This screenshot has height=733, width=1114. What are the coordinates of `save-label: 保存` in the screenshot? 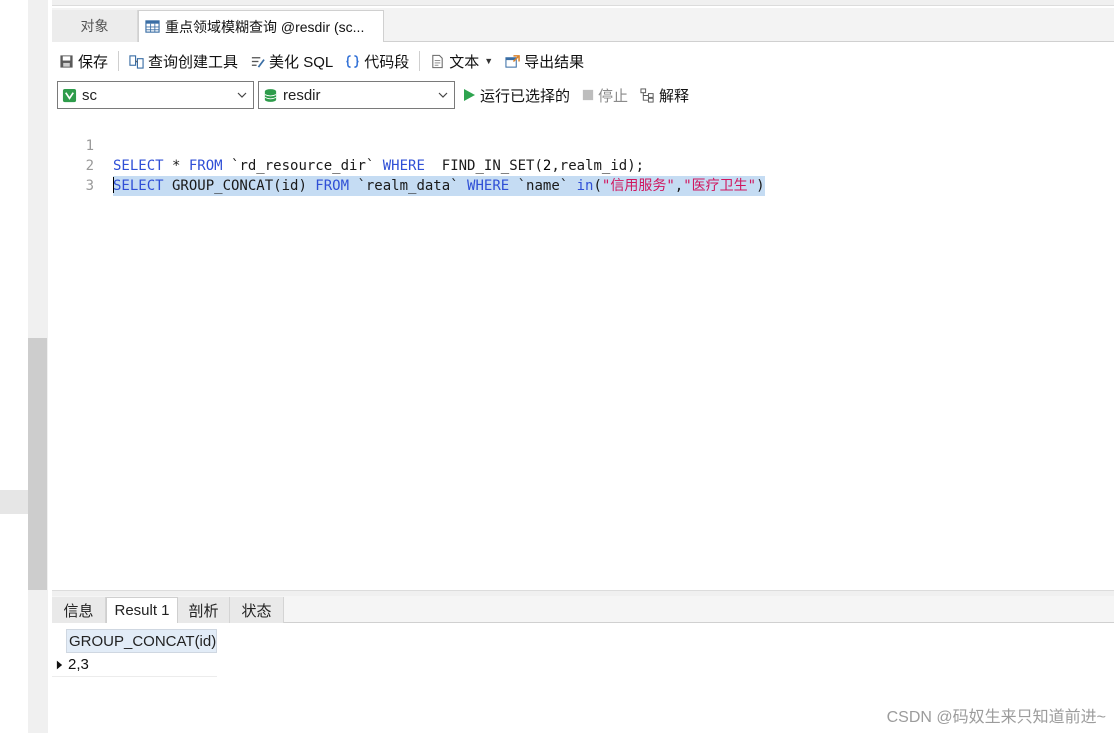 It's located at (93, 62).